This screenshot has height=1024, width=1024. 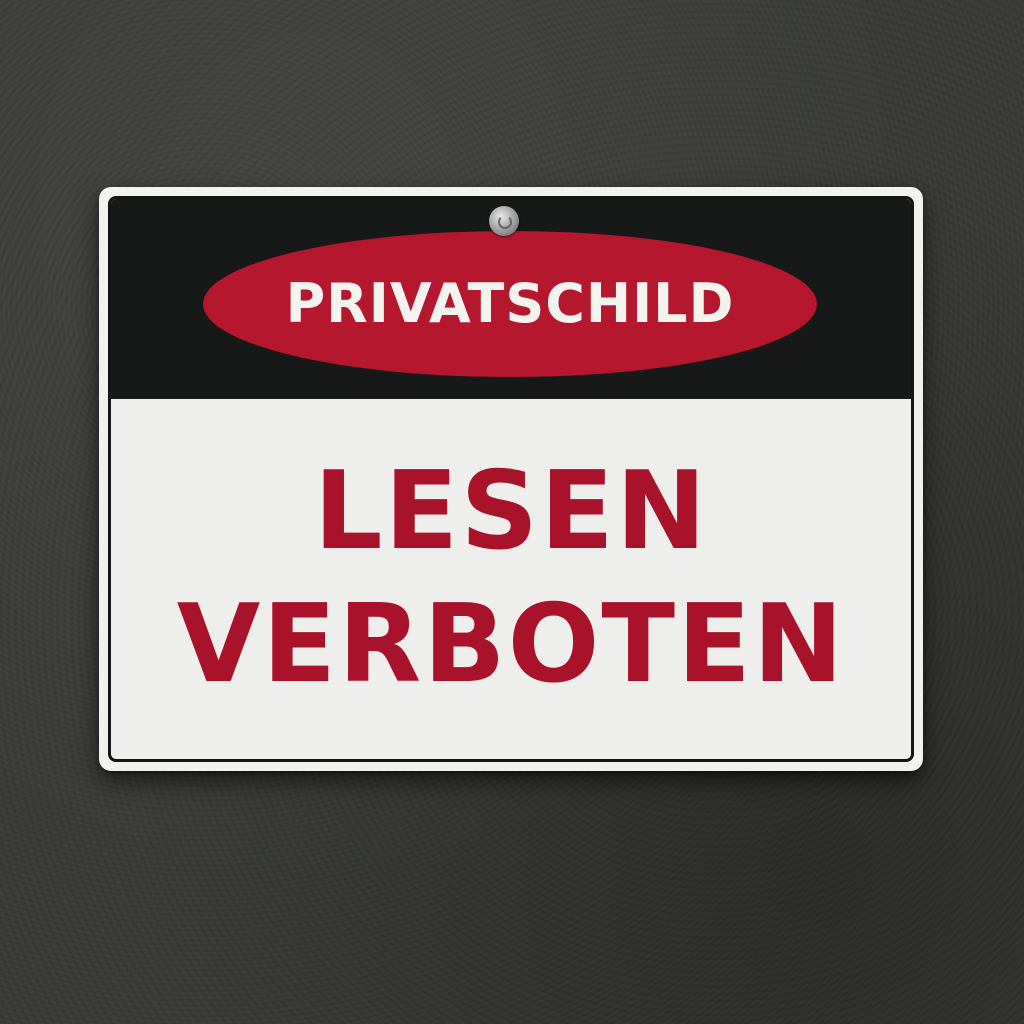 I want to click on screw-icon, so click(x=504, y=221).